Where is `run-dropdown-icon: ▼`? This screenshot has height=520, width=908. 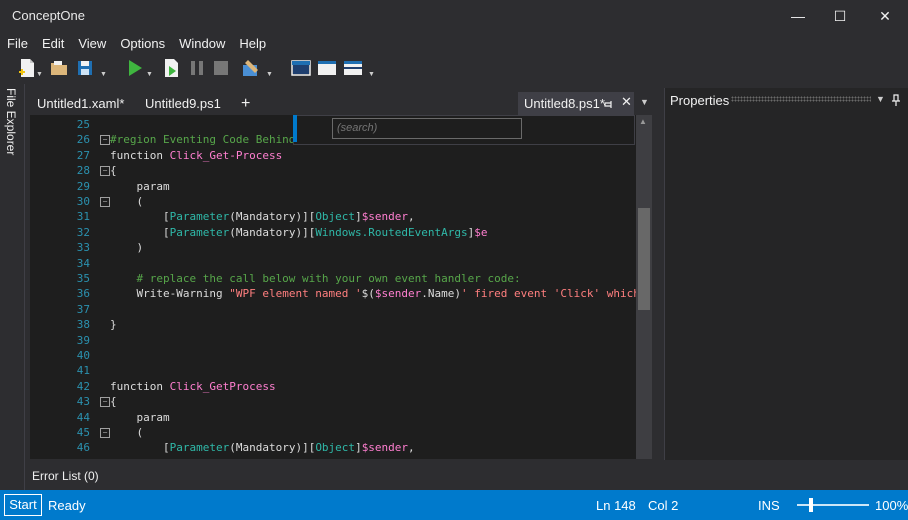
run-dropdown-icon: ▼ is located at coordinates (150, 75).